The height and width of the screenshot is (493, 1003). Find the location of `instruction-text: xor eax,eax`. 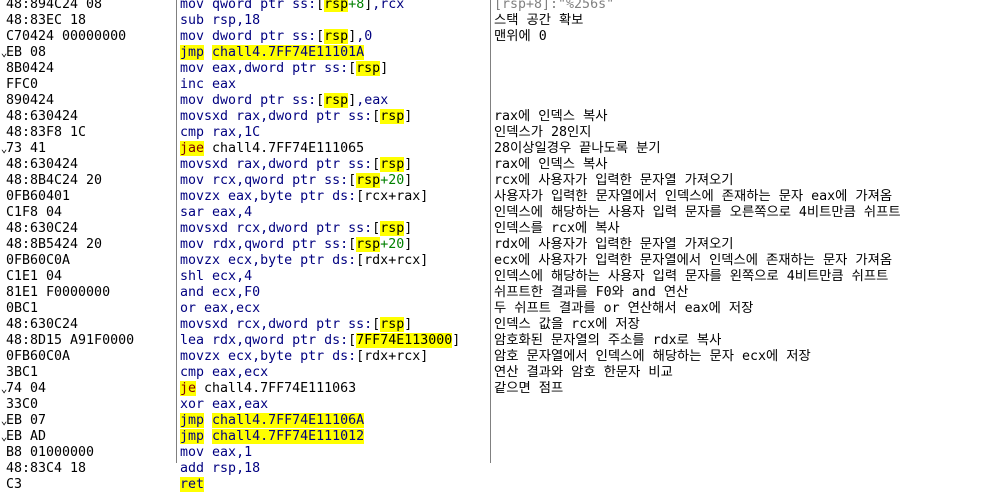

instruction-text: xor eax,eax is located at coordinates (335, 405).